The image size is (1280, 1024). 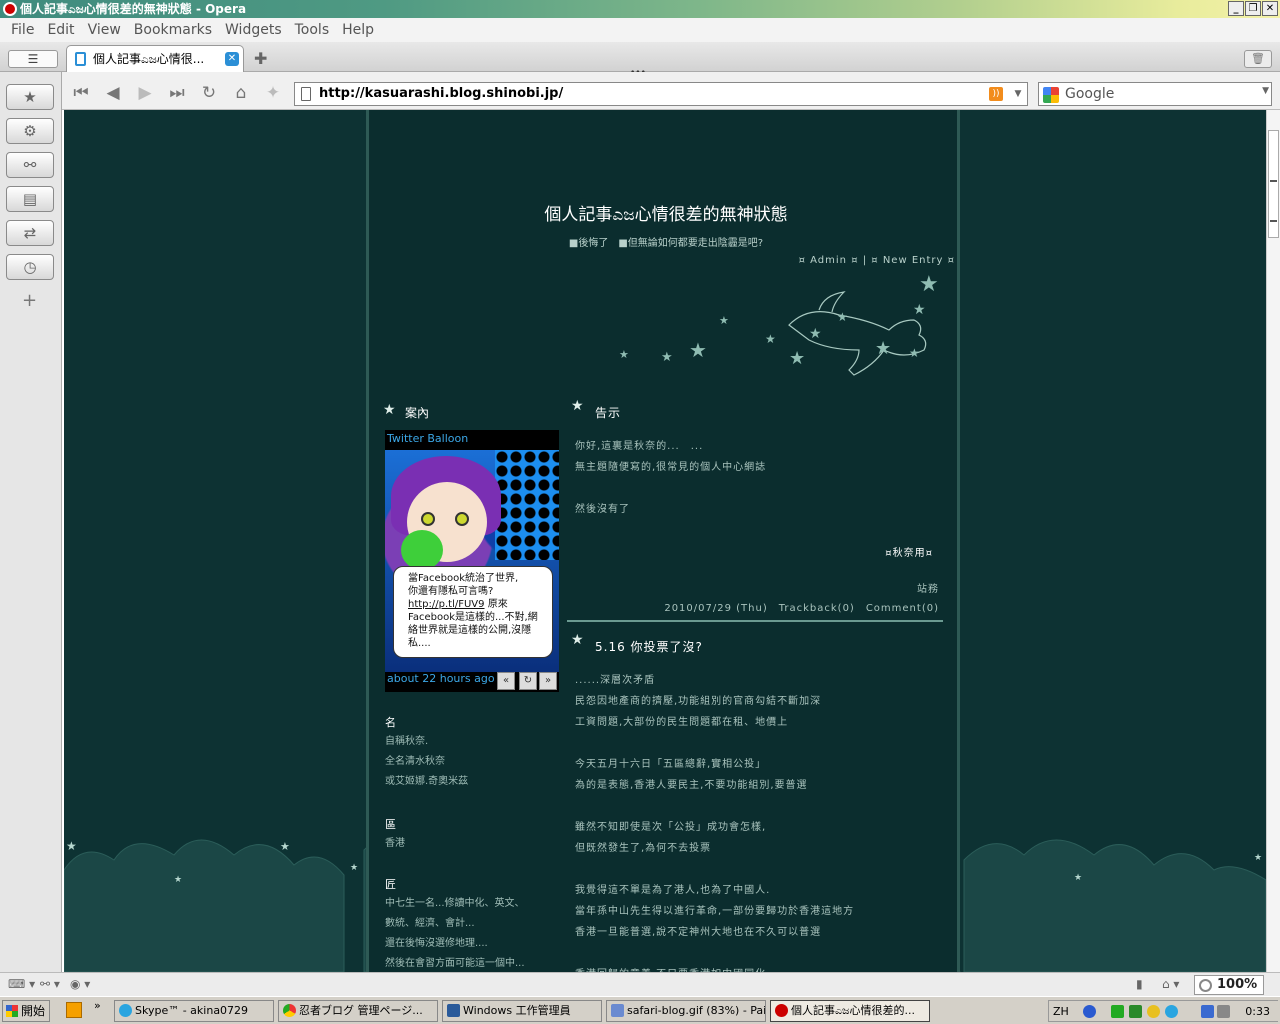 What do you see at coordinates (1051, 95) in the screenshot?
I see `google-logo-icon` at bounding box center [1051, 95].